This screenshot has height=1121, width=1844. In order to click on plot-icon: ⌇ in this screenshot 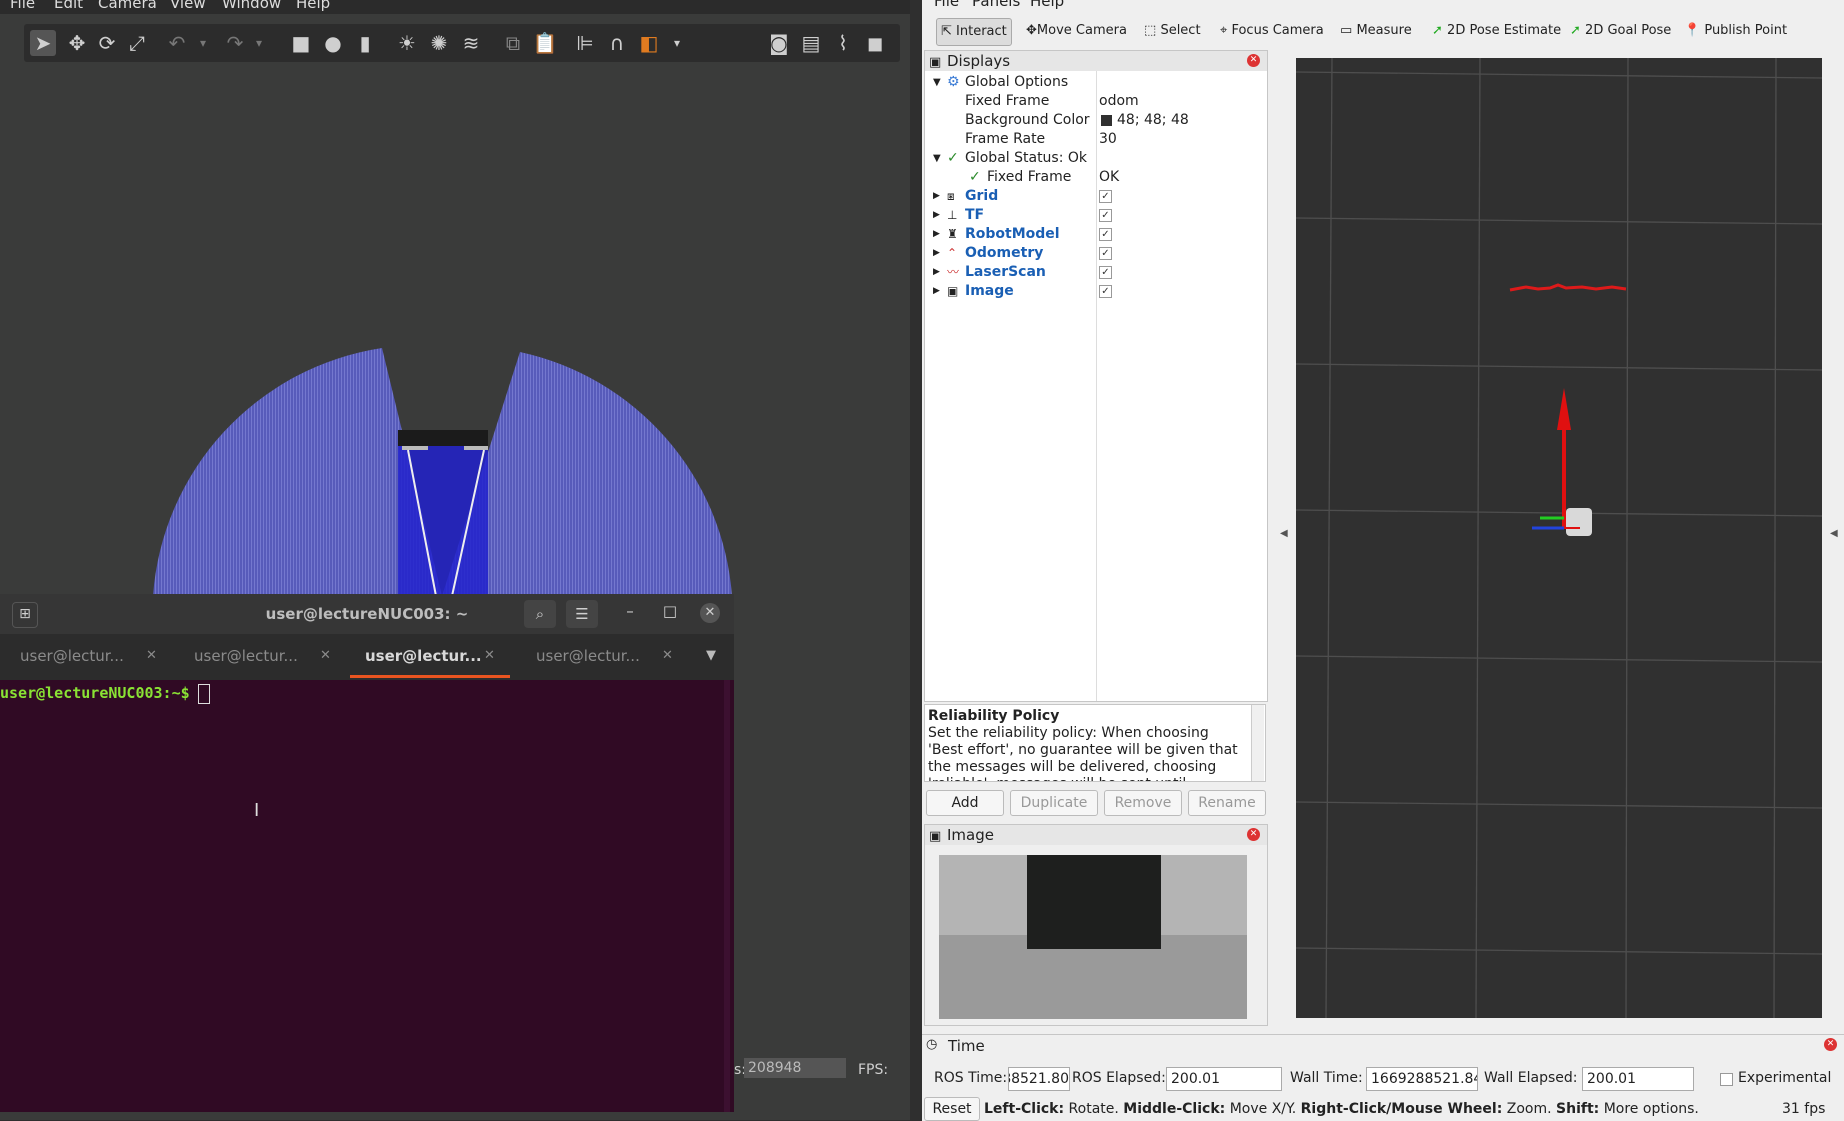, I will do `click(843, 43)`.